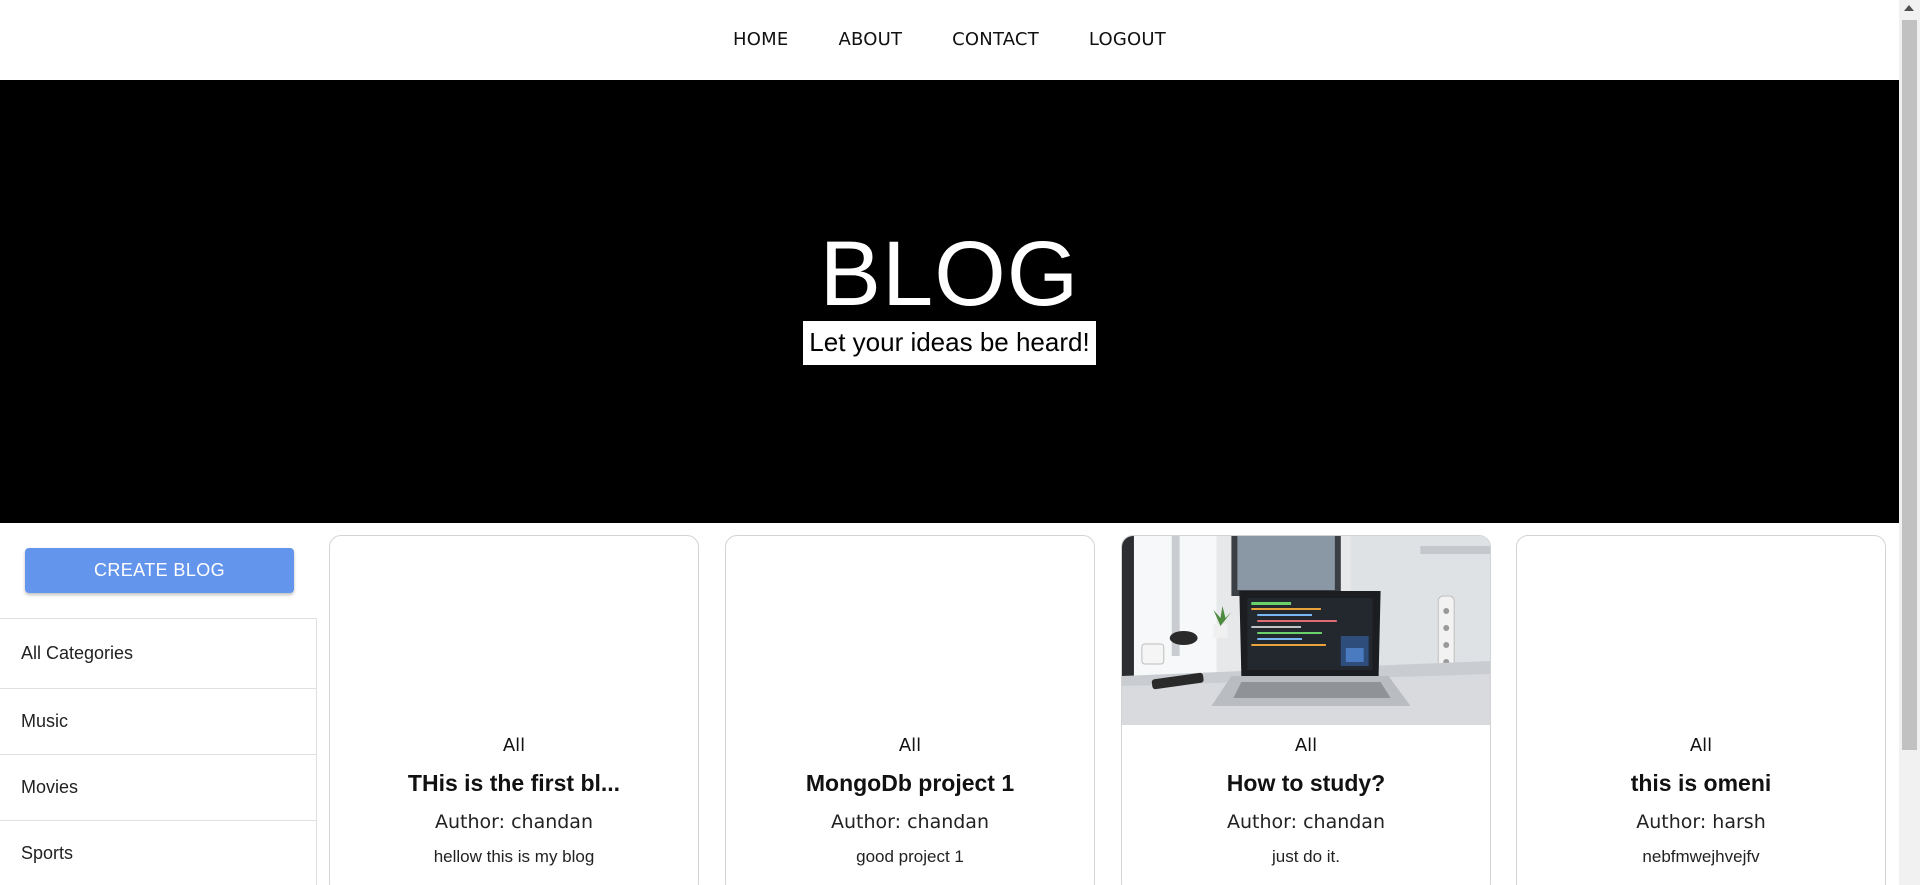 The width and height of the screenshot is (1920, 885). Describe the element at coordinates (158, 654) in the screenshot. I see `category-all: All Categories` at that location.